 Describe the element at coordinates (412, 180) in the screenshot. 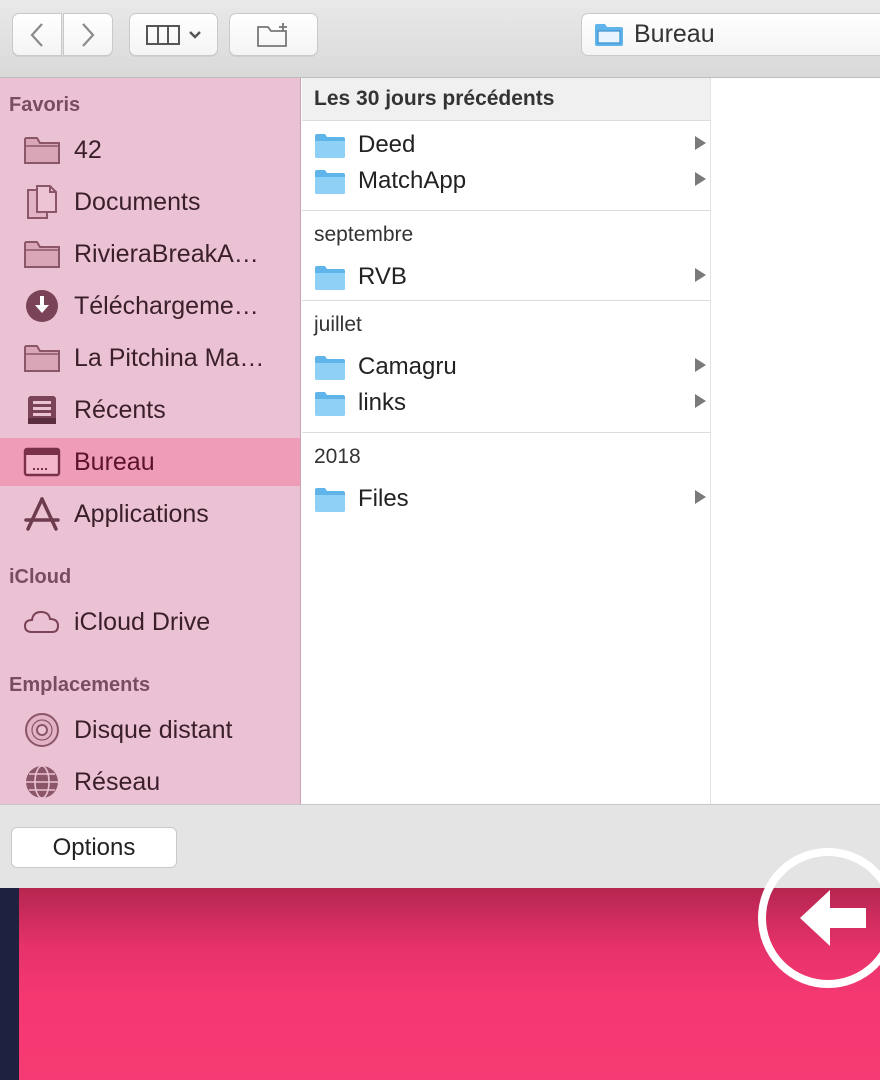

I see `file-name: MatchApp` at that location.